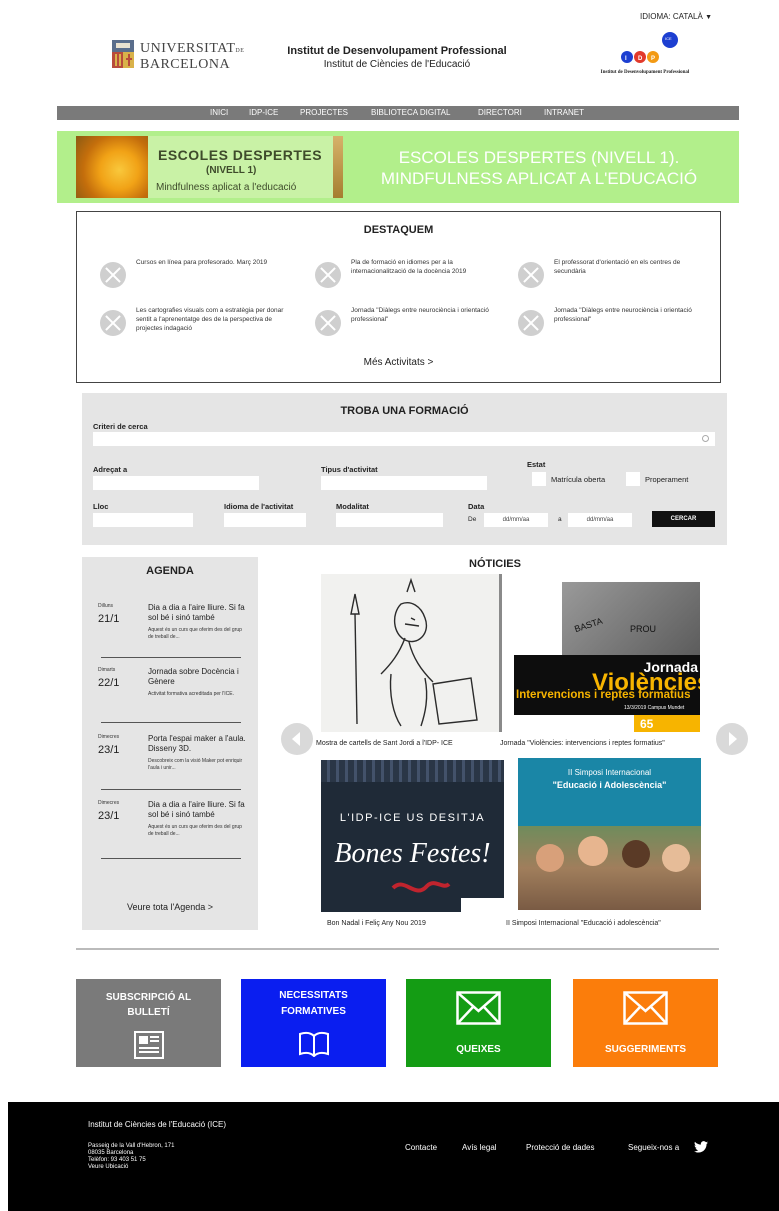 The width and height of the screenshot is (779, 1211). Describe the element at coordinates (645, 72) in the screenshot. I see `idp-logo-caption: Institut de Desenvolupament Professional` at that location.